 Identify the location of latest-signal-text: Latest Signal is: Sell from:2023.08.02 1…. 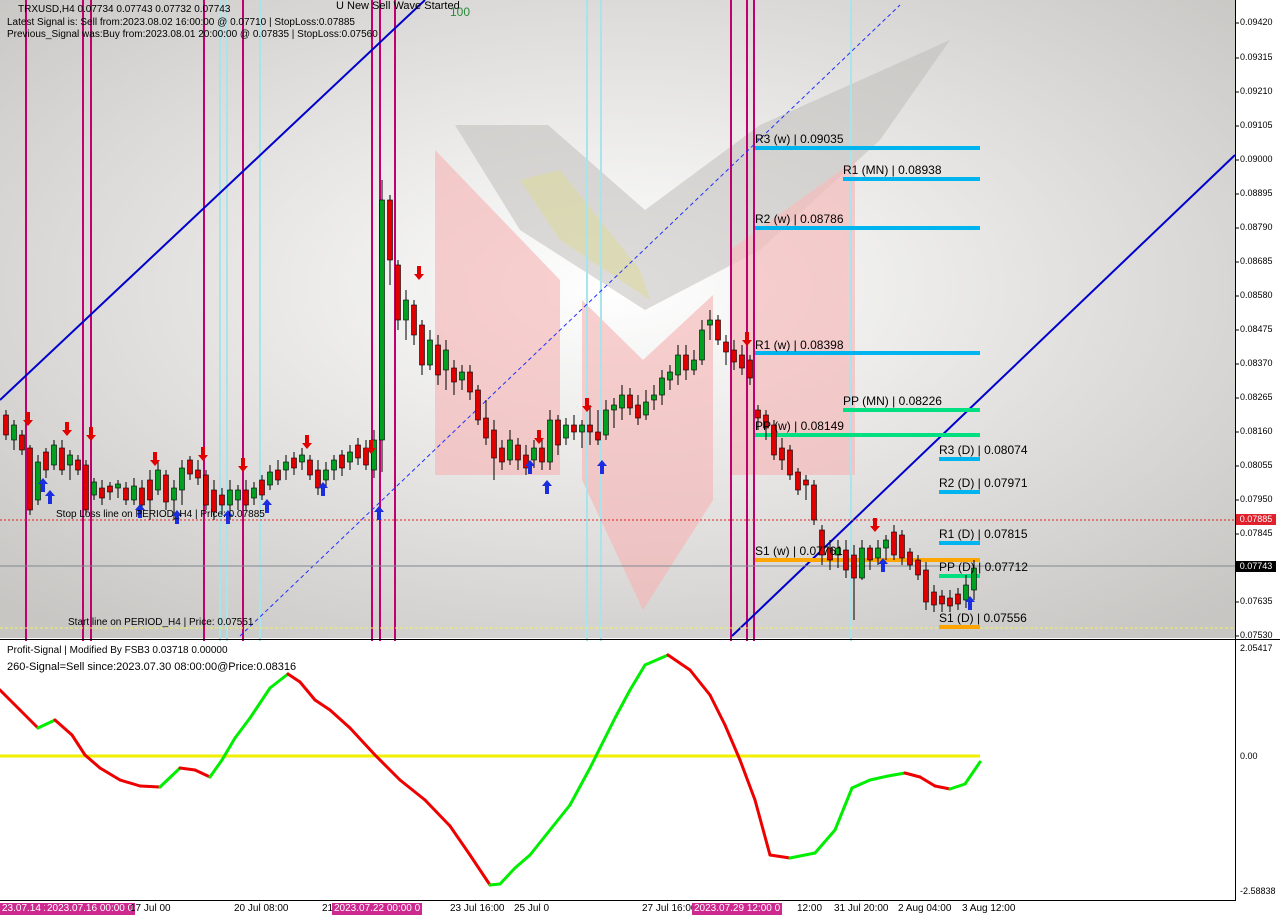
(181, 22).